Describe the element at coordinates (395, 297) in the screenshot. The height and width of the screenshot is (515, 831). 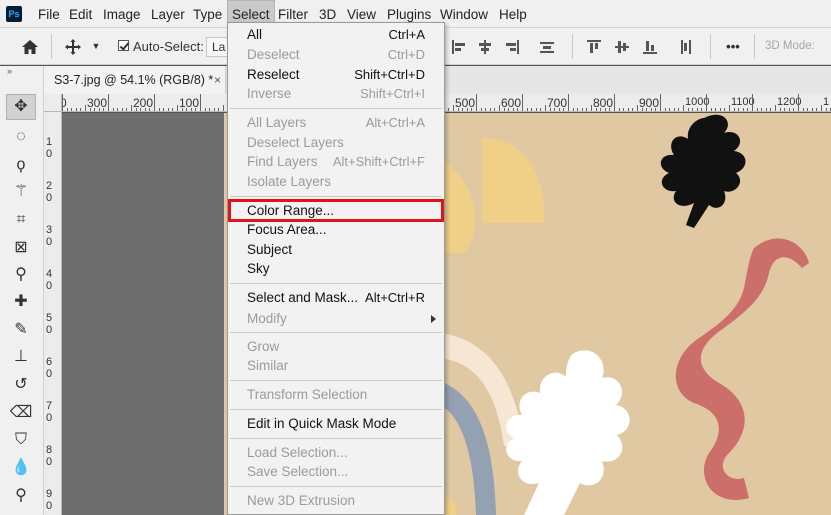
I see `menu-item-shortcut: Alt+Ctrl+R` at that location.